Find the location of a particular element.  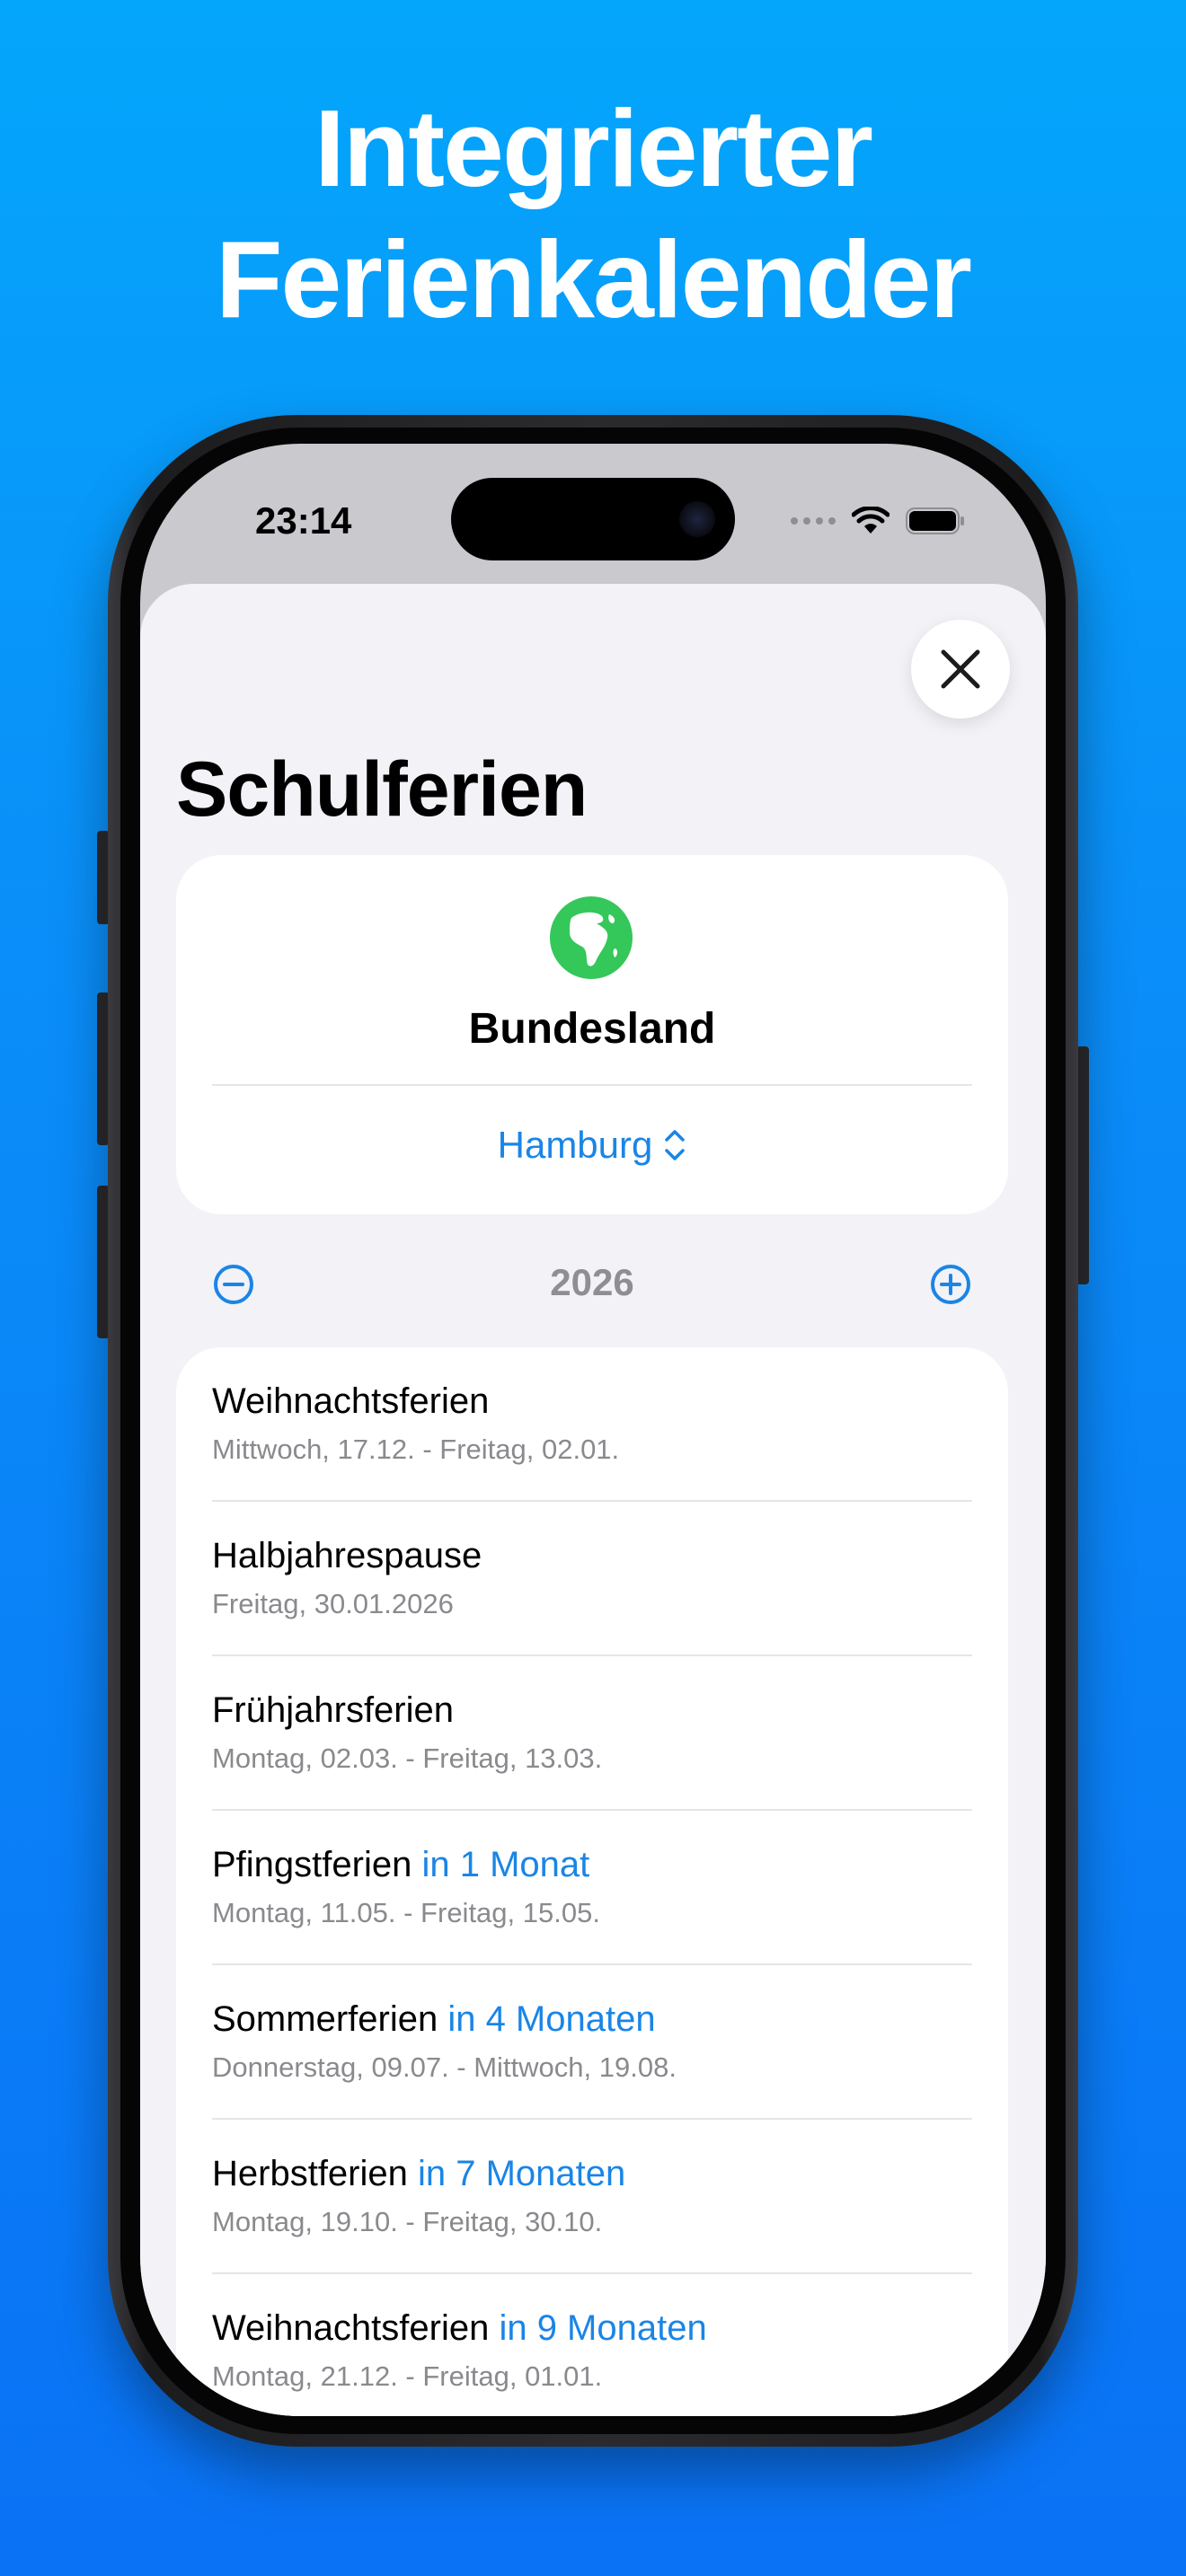

holiday-dates: Montag, 02.03. - Freitag, 13.03. is located at coordinates (407, 1758).